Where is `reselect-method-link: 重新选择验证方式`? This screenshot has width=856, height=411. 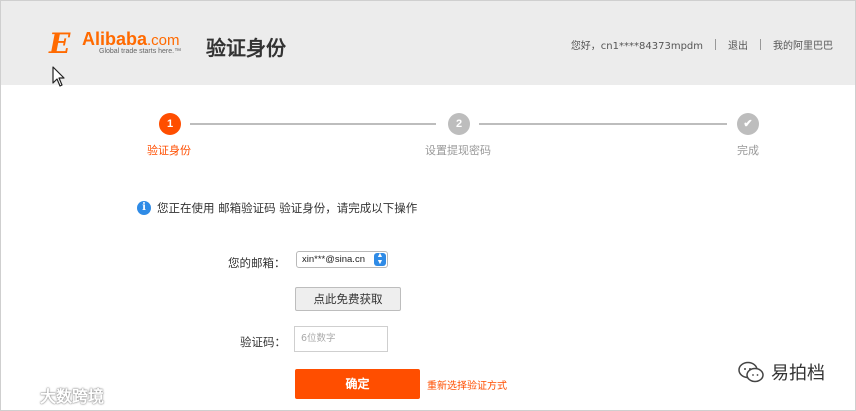
reselect-method-link: 重新选择验证方式 is located at coordinates (467, 384).